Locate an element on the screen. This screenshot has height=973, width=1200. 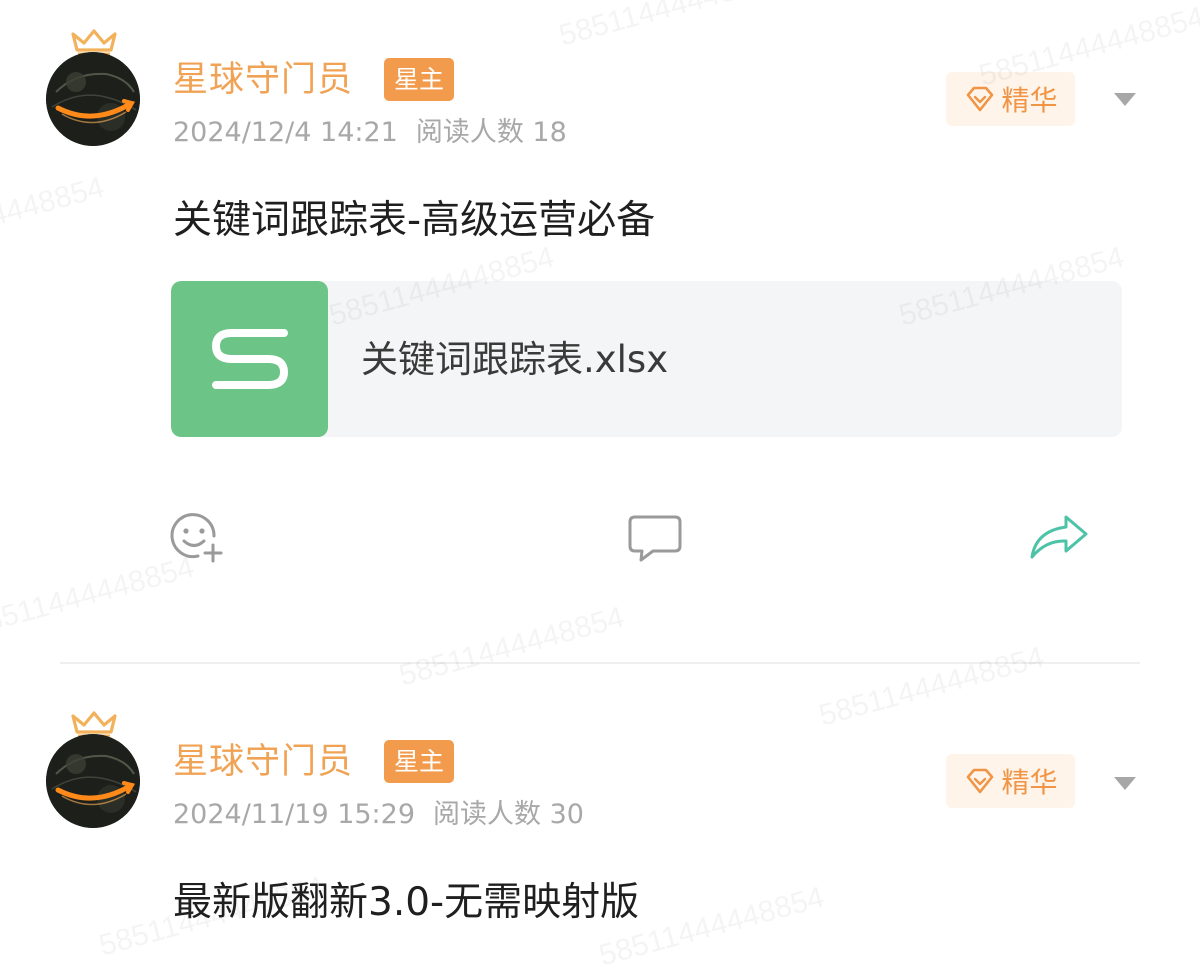
post-date: 2024/12/4 14:21 is located at coordinates (285, 132).